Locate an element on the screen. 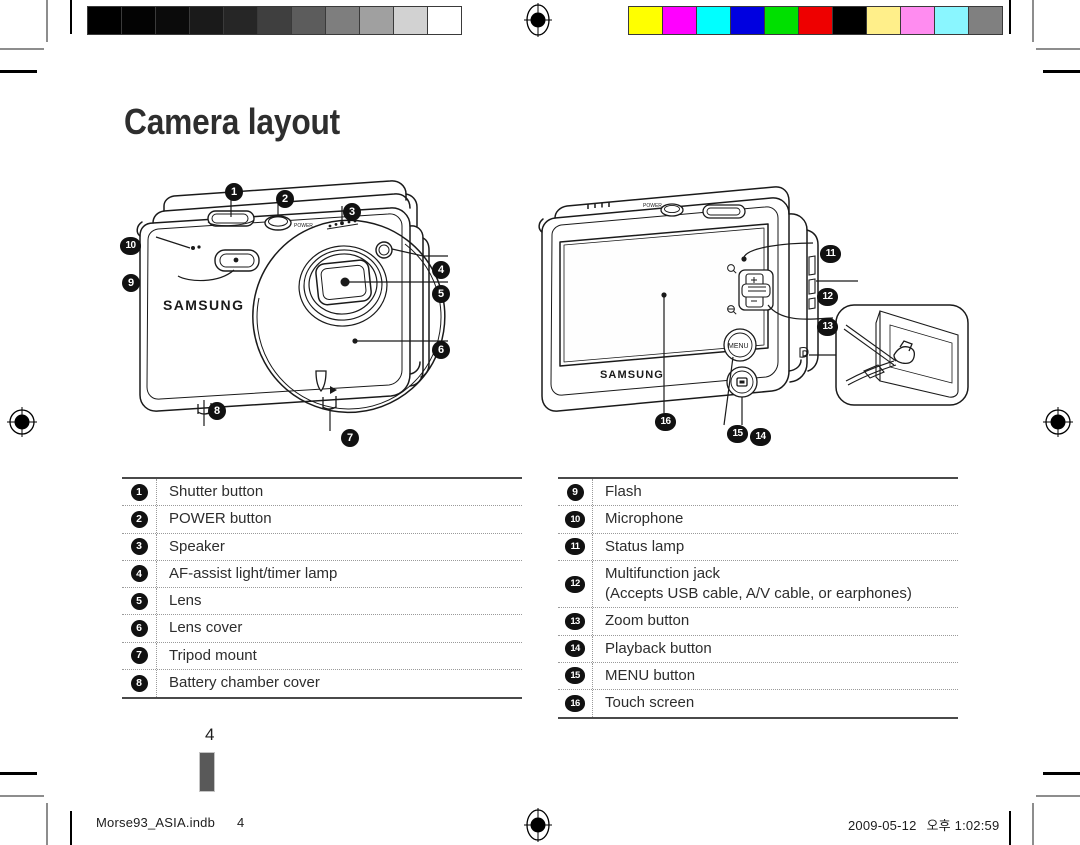  registration-mark-left is located at coordinates (22, 422).